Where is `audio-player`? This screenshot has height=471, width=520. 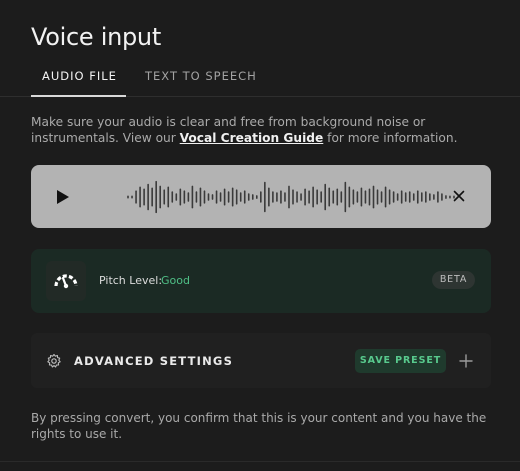 audio-player is located at coordinates (261, 196).